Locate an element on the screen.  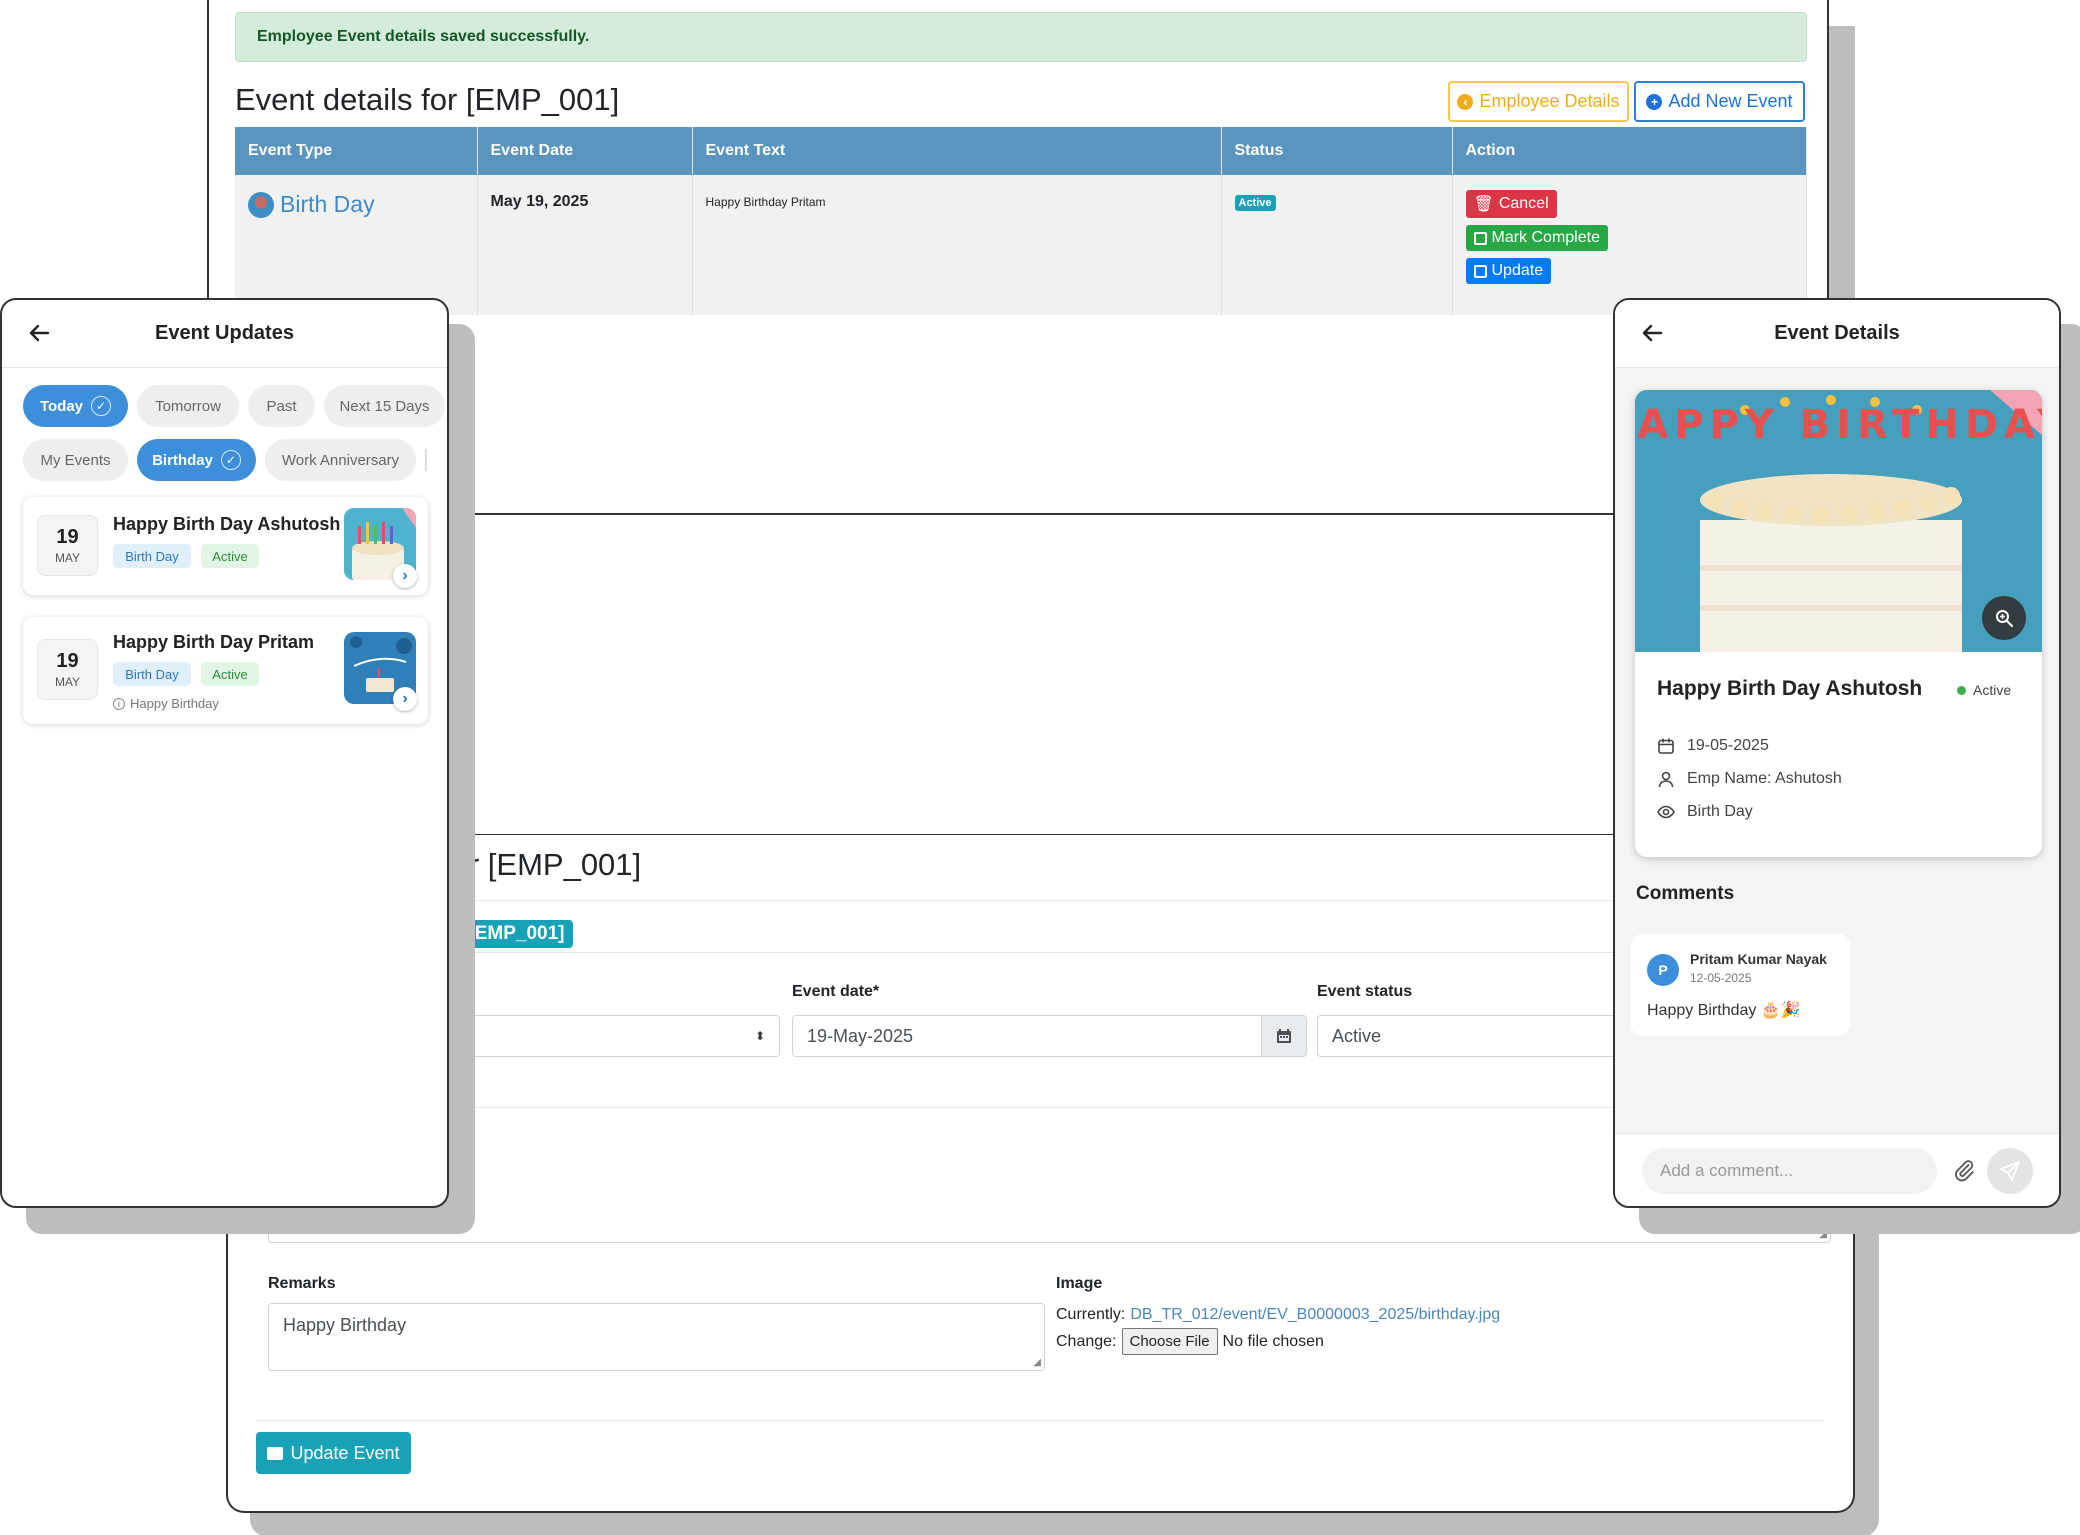
choose-file-button: Choose File is located at coordinates (1169, 1341).